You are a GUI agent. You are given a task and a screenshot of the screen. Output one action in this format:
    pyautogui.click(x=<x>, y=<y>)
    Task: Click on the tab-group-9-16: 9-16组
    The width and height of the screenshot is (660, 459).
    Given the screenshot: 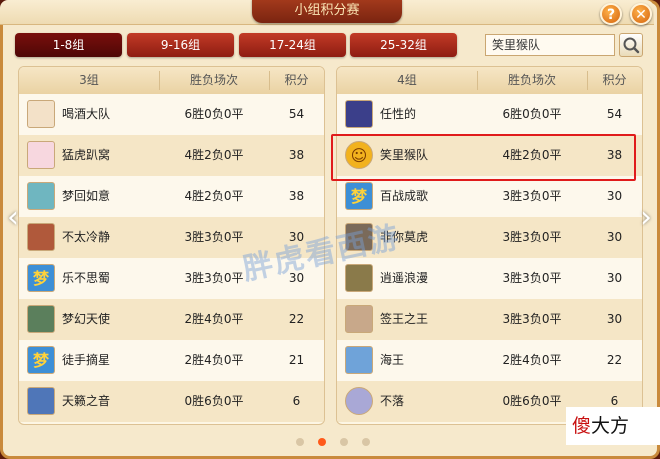 What is the action you would take?
    pyautogui.click(x=180, y=45)
    